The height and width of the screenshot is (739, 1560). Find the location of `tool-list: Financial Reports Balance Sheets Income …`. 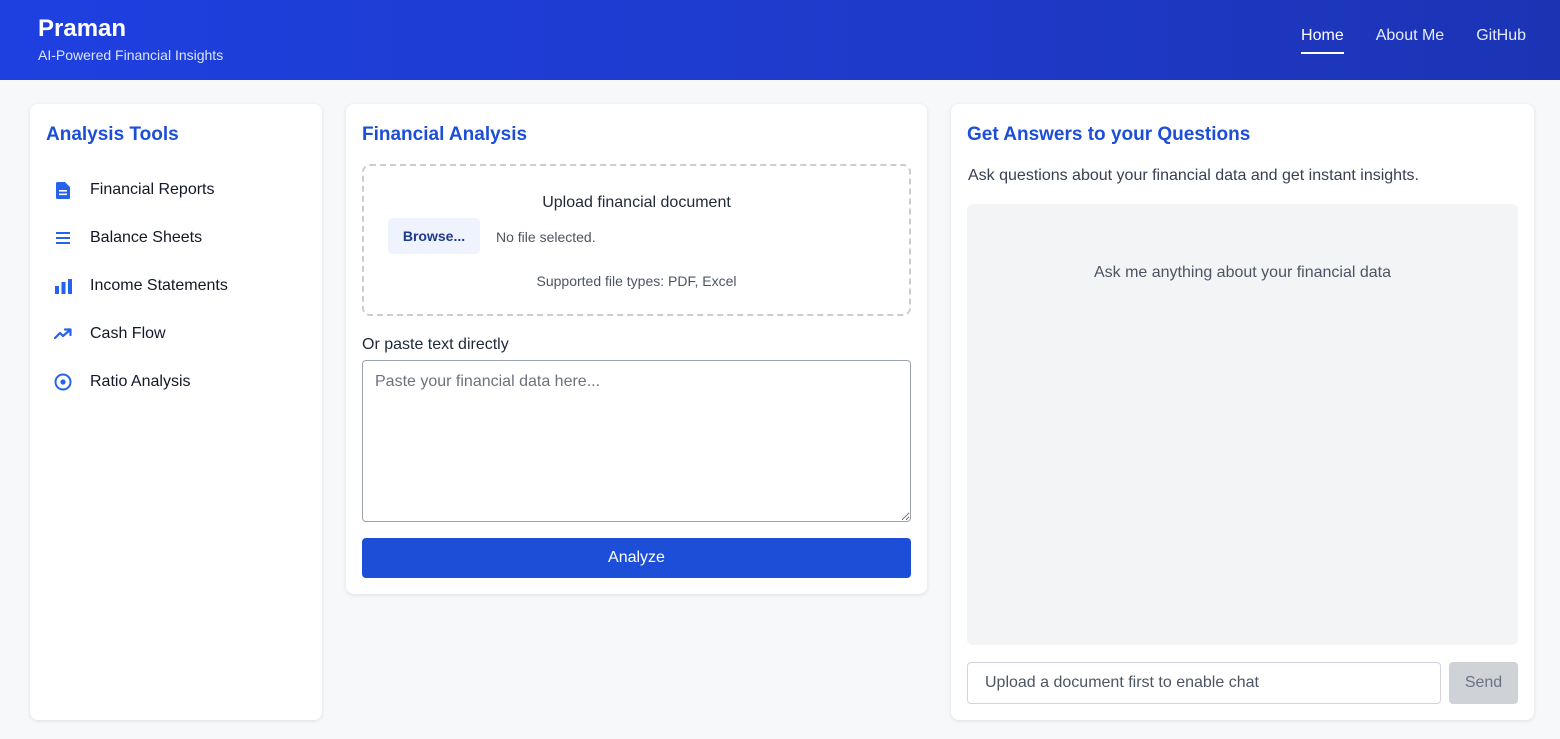

tool-list: Financial Reports Balance Sheets Income … is located at coordinates (176, 286).